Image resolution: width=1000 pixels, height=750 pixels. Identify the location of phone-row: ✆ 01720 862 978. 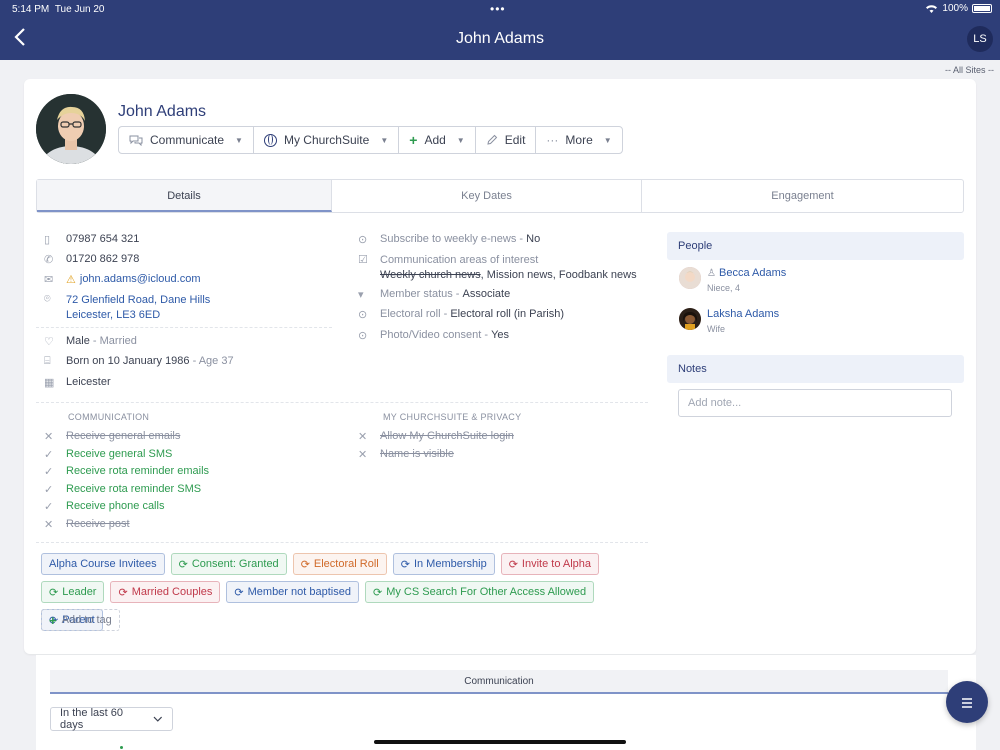
(91, 259).